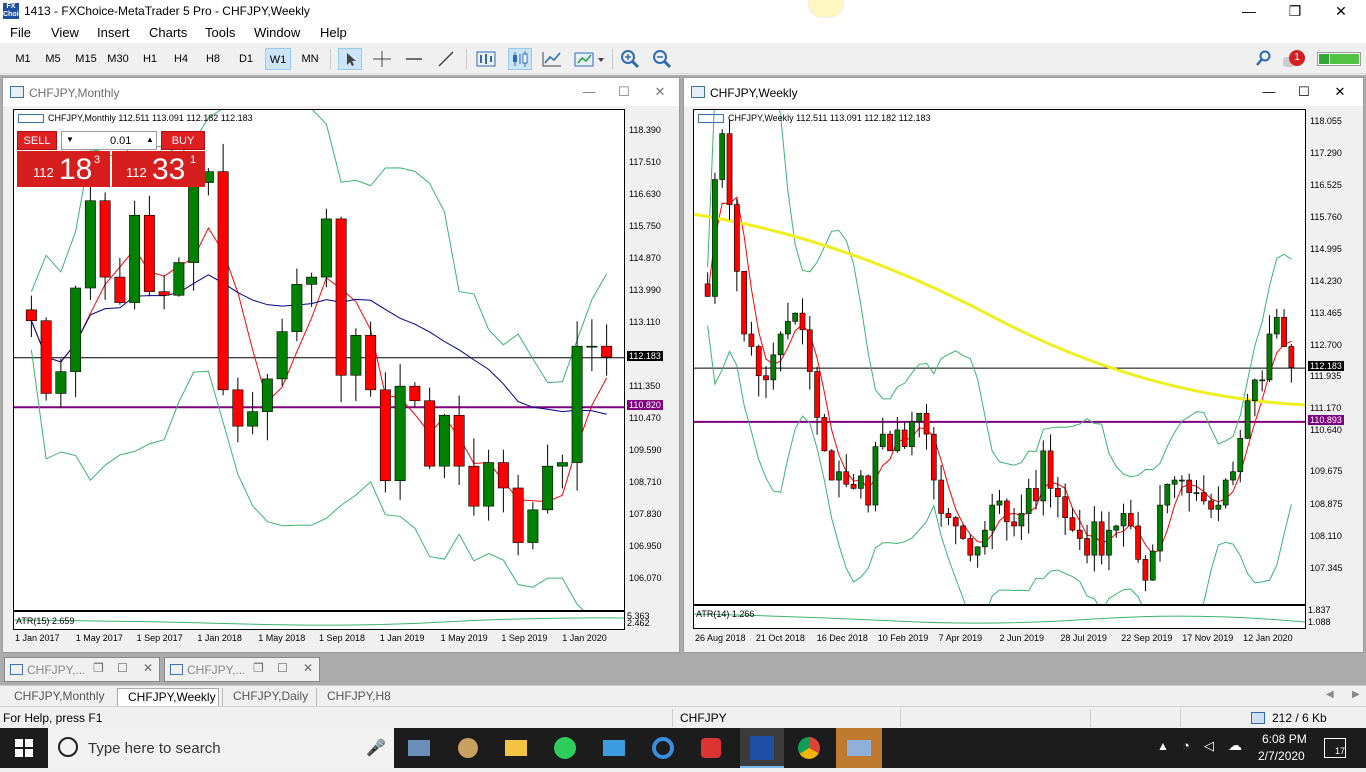 The image size is (1366, 772). I want to click on horizontal-line-icon, so click(414, 59).